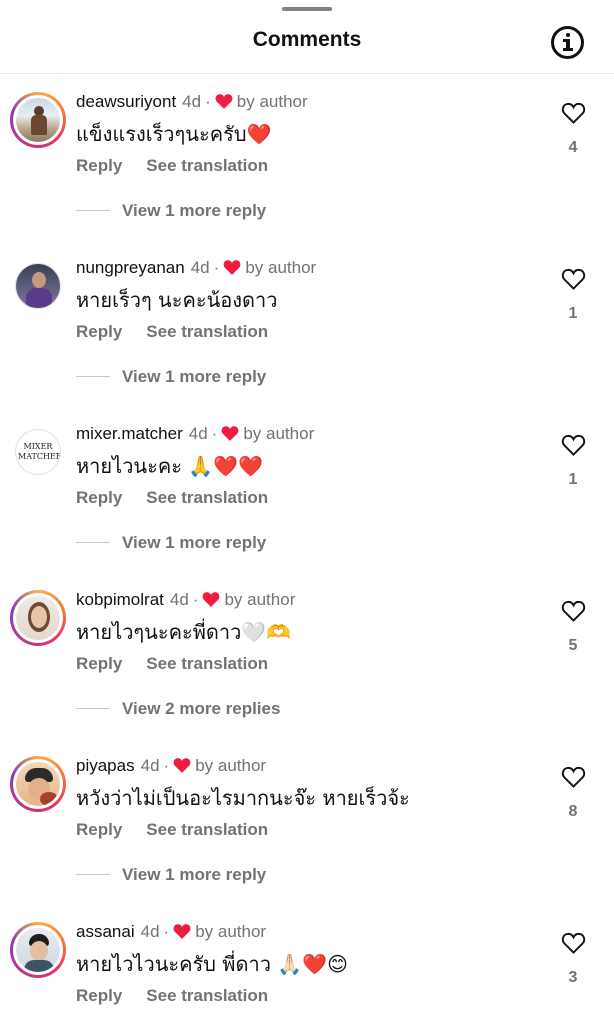 The width and height of the screenshot is (614, 1024). I want to click on comment-meta: mixer.matcher 4d · by author, so click(195, 433).